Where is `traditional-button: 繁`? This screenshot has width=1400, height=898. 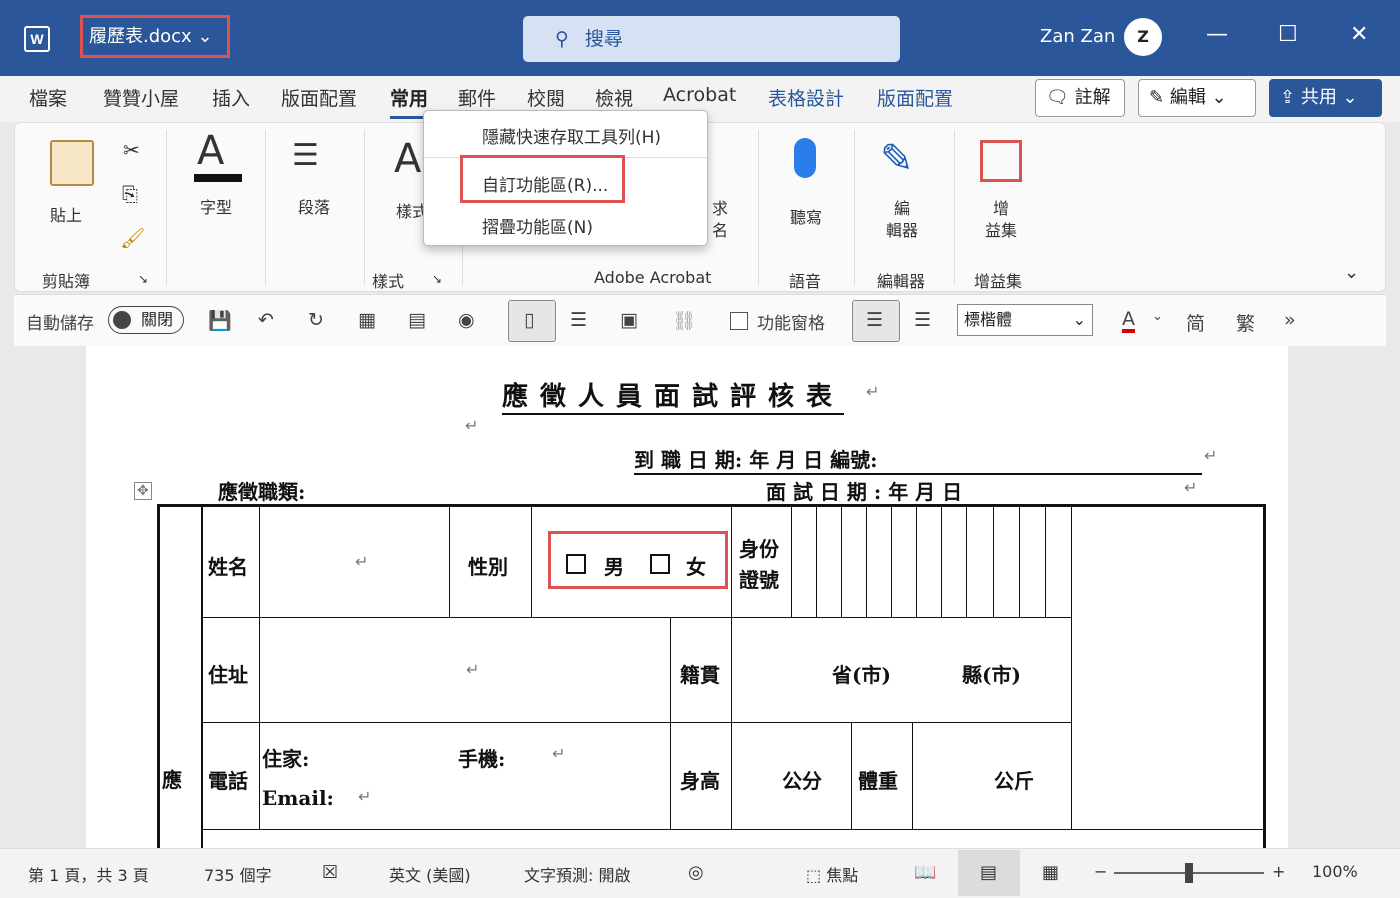
traditional-button: 繁 is located at coordinates (1245, 322).